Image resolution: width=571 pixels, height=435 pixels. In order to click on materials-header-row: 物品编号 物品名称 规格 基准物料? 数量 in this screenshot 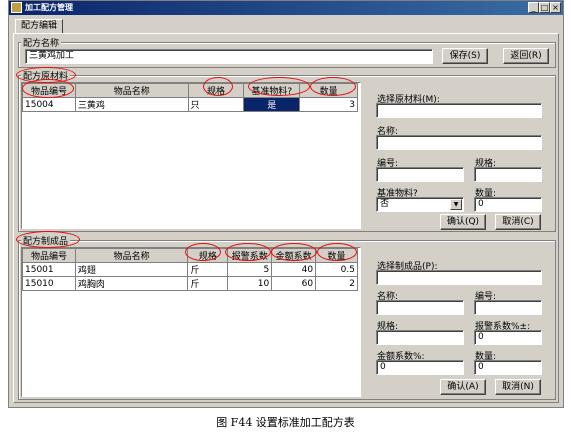, I will do `click(190, 90)`.